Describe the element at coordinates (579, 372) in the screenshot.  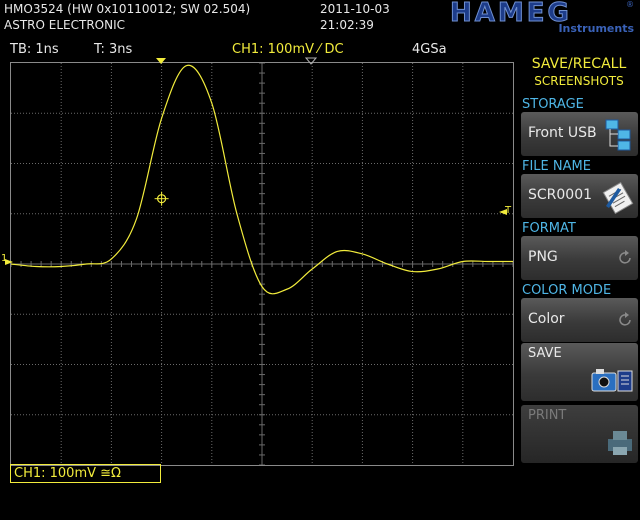
I see `save-button: SAVE` at that location.